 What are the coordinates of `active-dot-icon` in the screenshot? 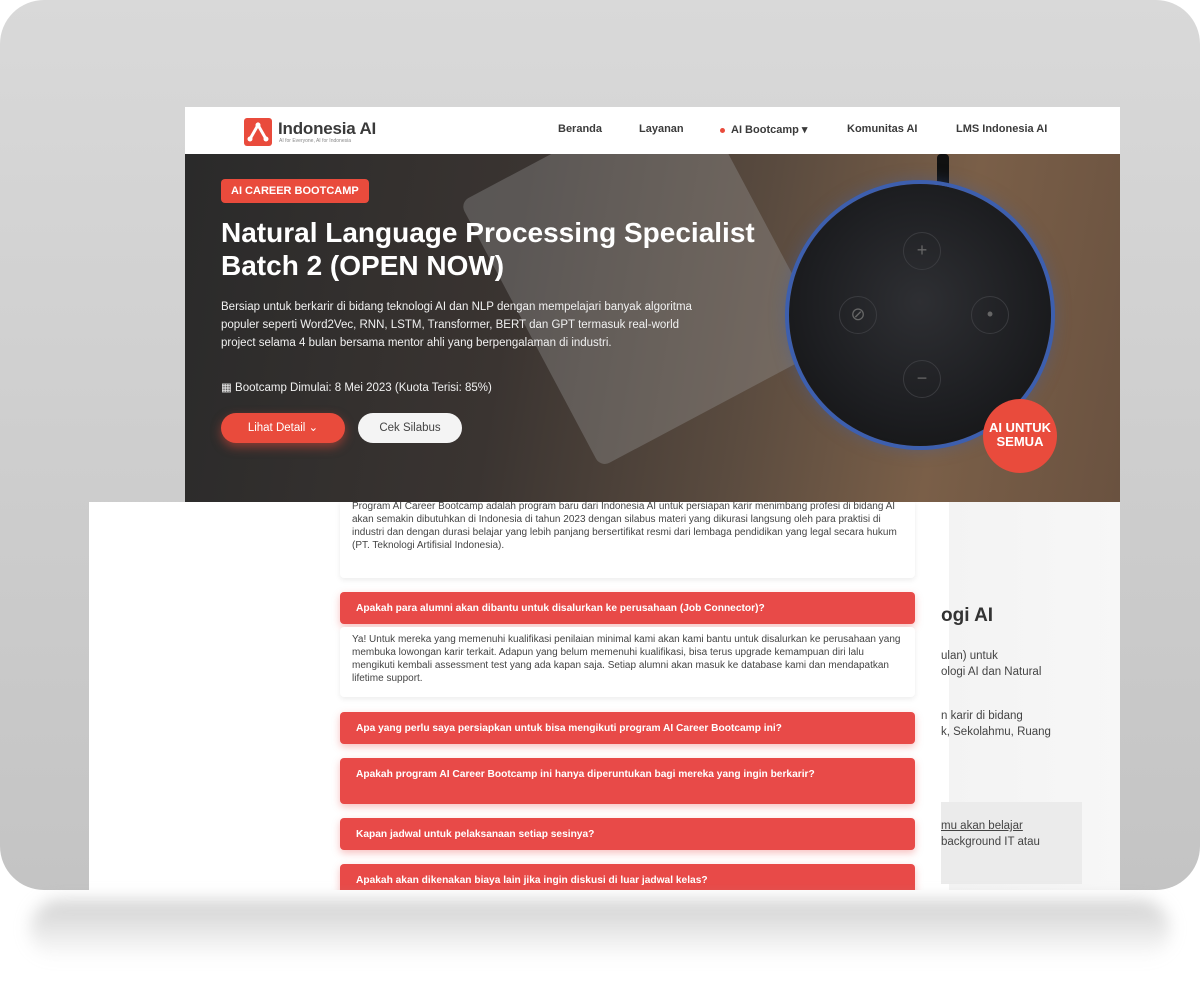 It's located at (722, 130).